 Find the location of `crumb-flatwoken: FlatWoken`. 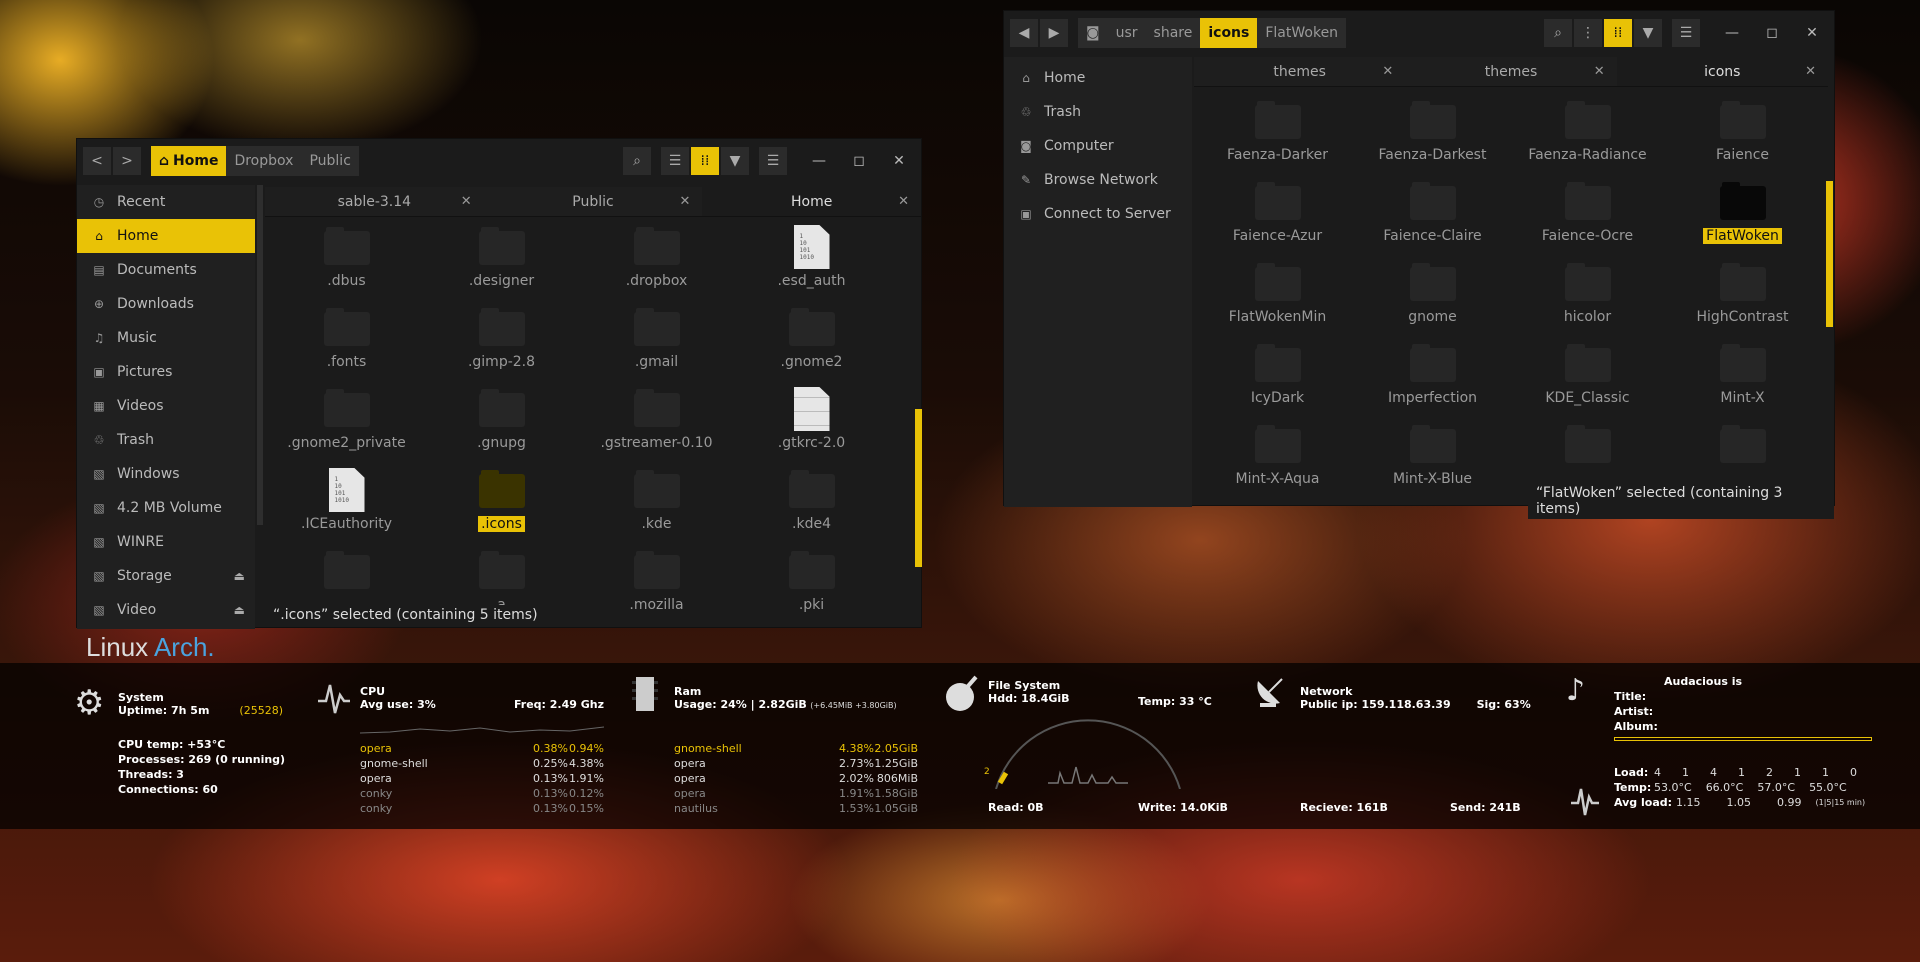

crumb-flatwoken: FlatWoken is located at coordinates (1301, 33).